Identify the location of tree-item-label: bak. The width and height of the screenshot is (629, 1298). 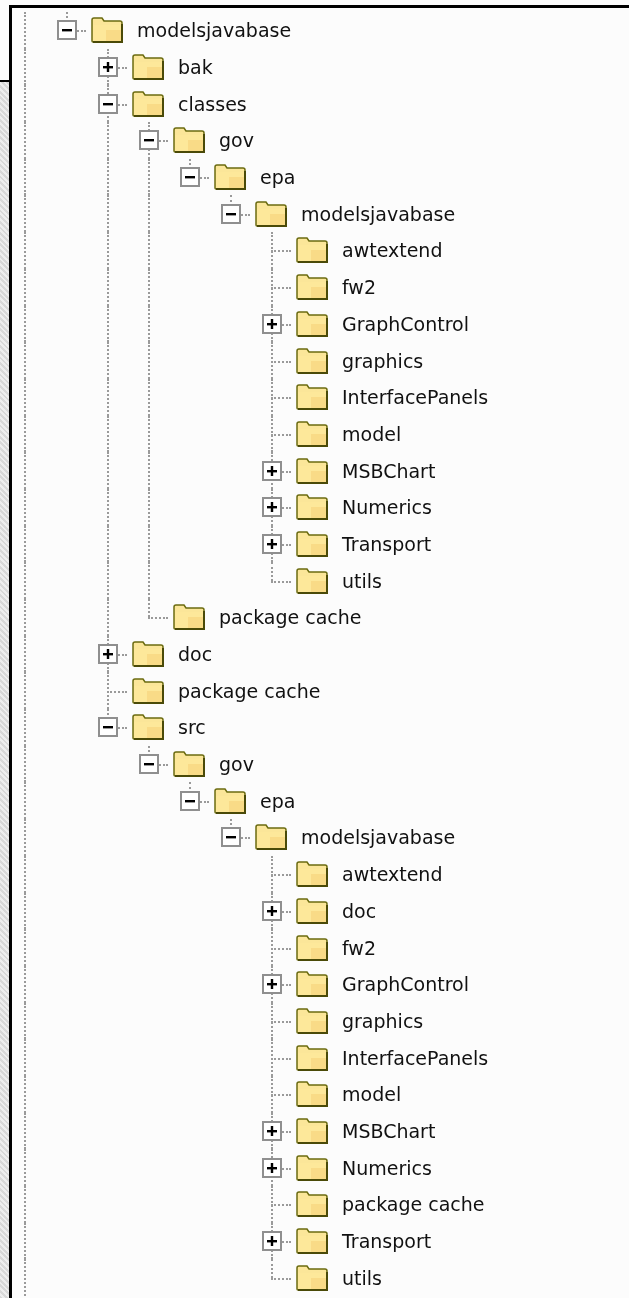
(195, 67).